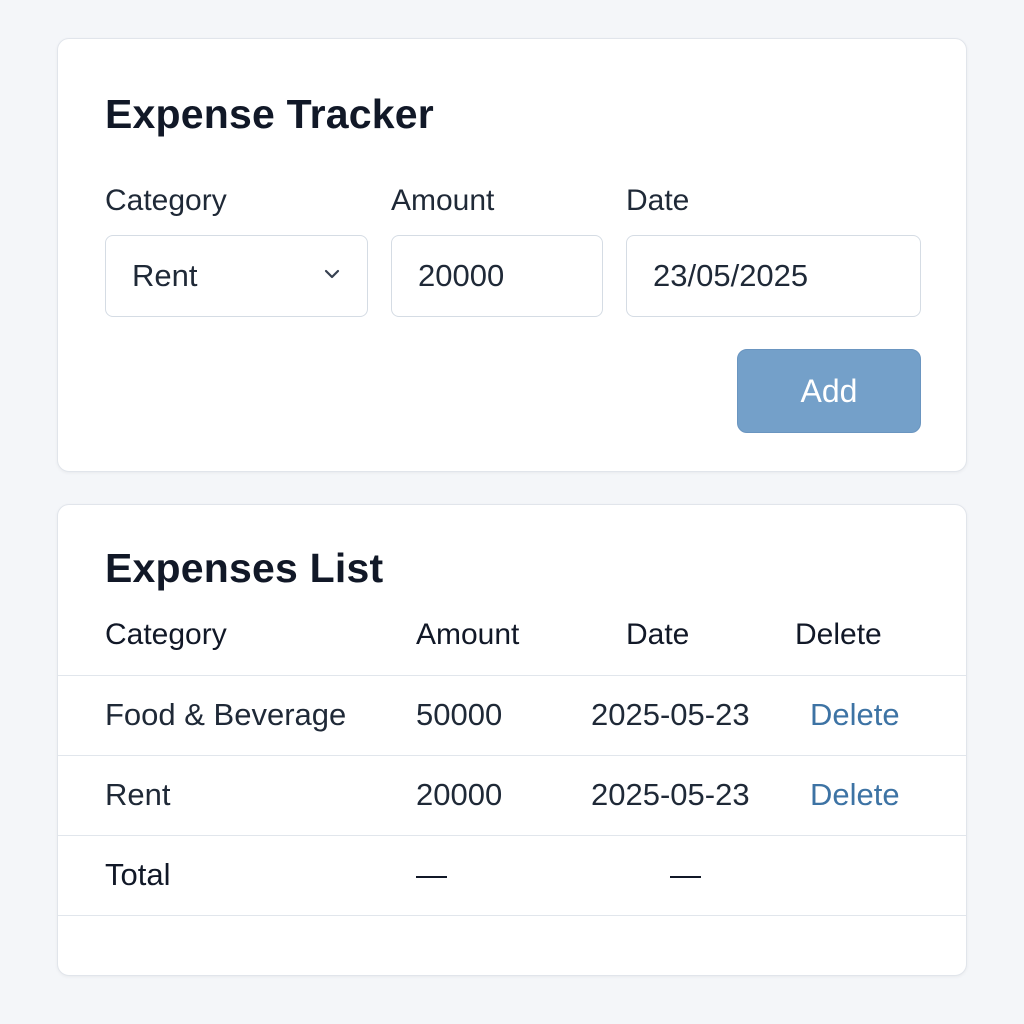  Describe the element at coordinates (459, 794) in the screenshot. I see `row-amount: 20000` at that location.